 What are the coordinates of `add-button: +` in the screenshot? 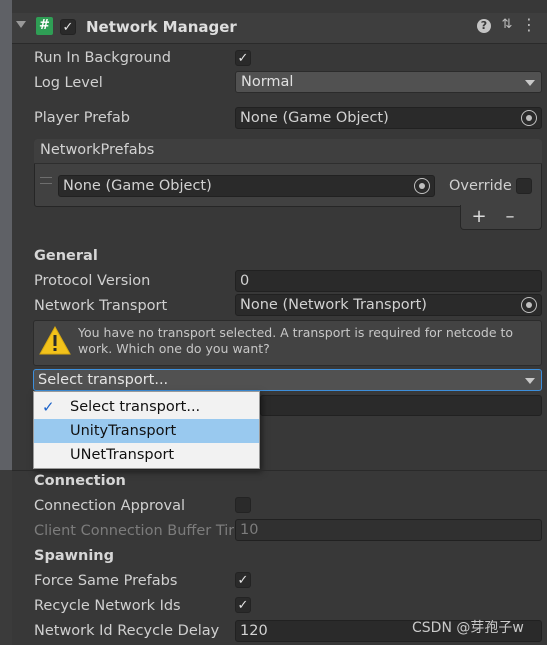 It's located at (479, 217).